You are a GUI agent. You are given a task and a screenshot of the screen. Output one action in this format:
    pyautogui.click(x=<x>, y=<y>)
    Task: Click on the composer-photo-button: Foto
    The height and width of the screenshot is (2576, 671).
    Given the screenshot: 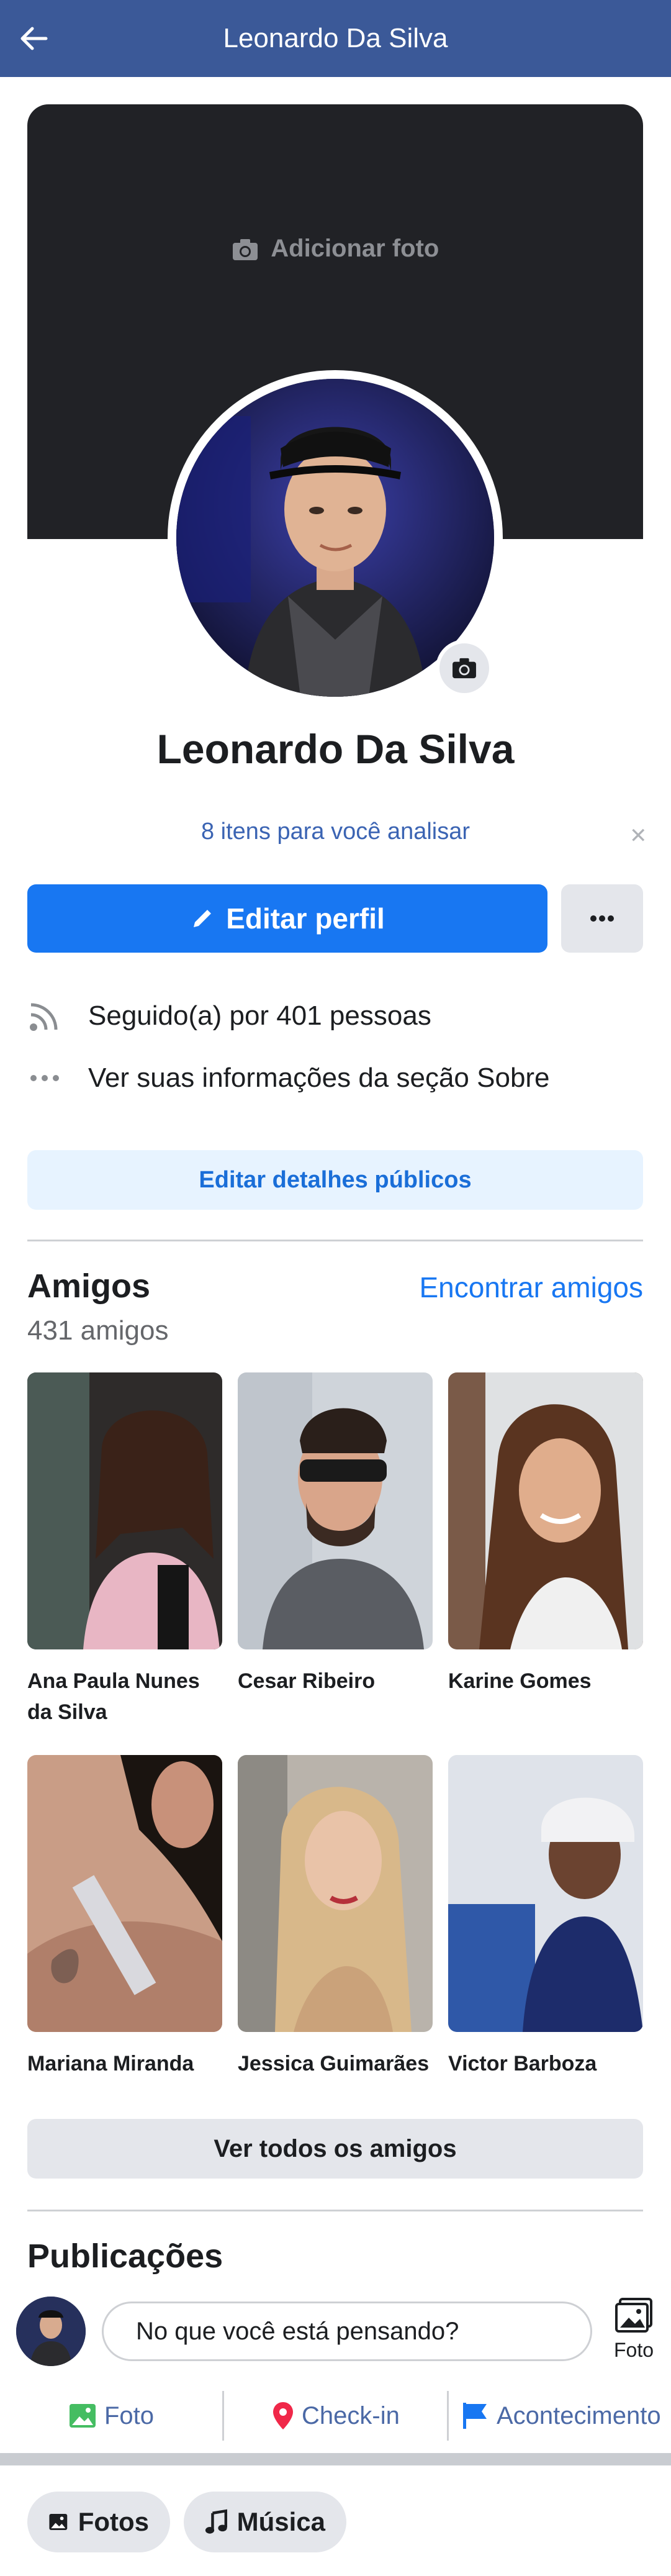 What is the action you would take?
    pyautogui.click(x=633, y=2329)
    